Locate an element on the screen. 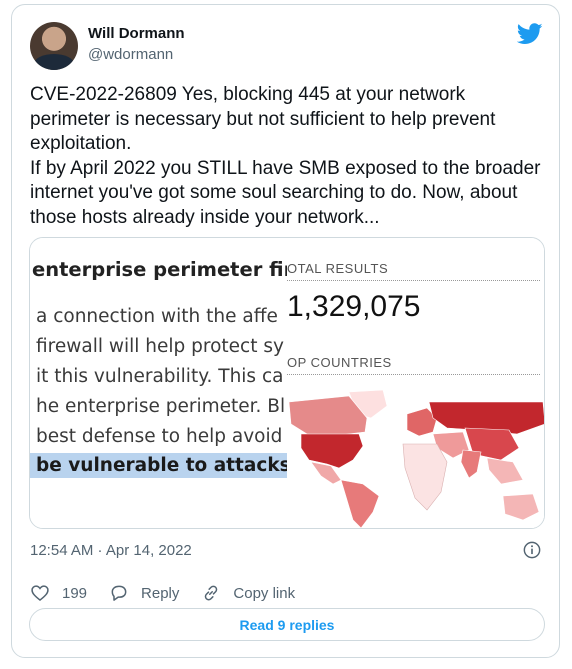 The image size is (572, 669). action-bar: 199 Reply Copy link is located at coordinates (173, 593).